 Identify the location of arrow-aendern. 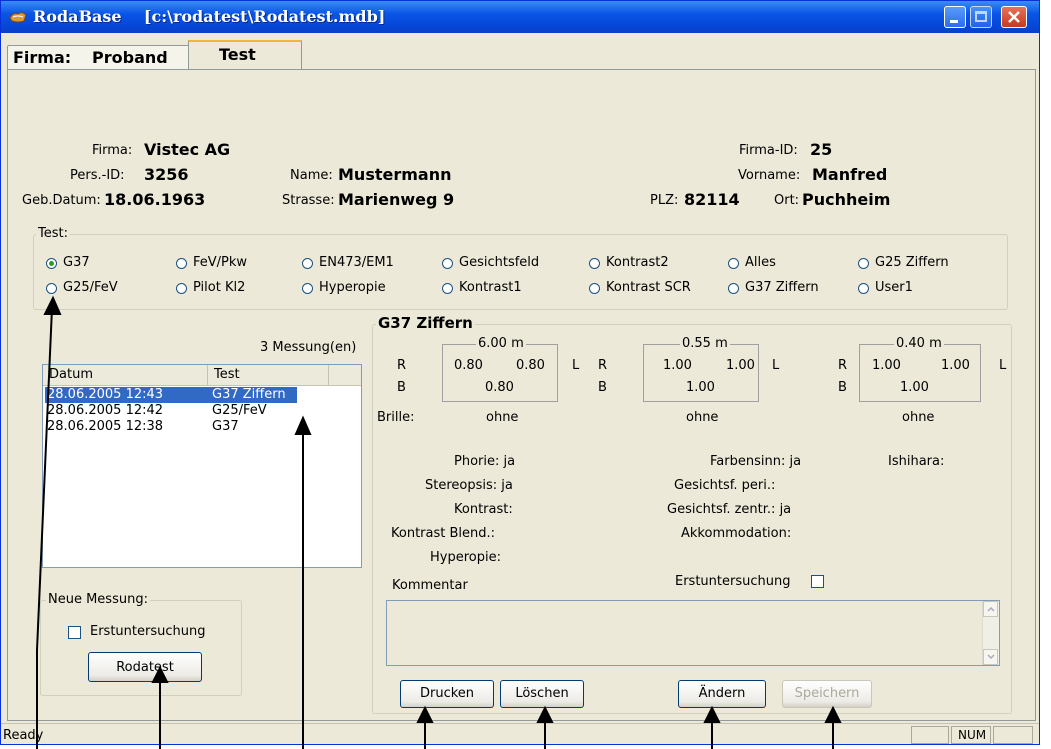
(712, 727).